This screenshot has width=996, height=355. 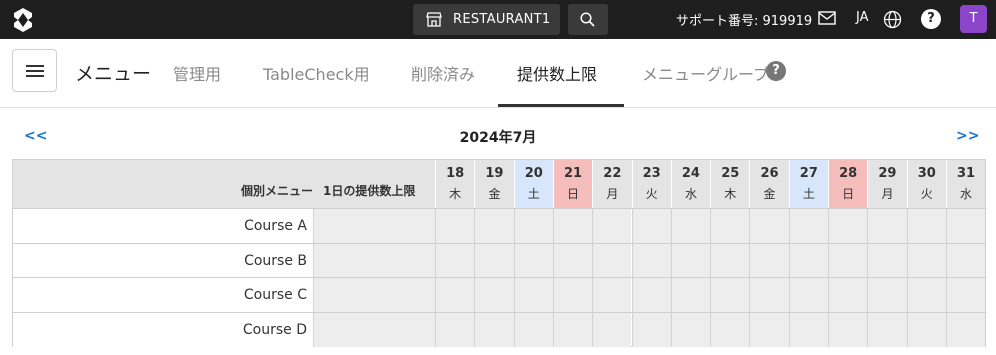 What do you see at coordinates (502, 19) in the screenshot?
I see `restaurant-label: RESTAURANT1` at bounding box center [502, 19].